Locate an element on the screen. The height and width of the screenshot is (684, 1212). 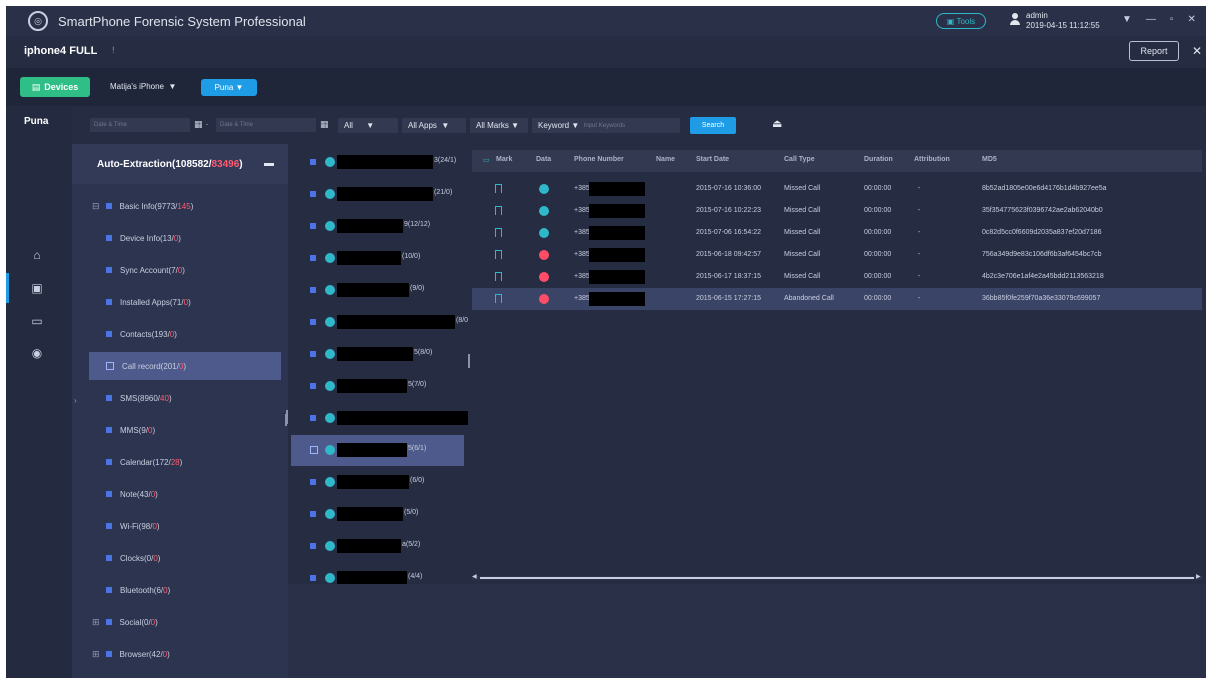
tree-item: Wi-Fi(98/0) is located at coordinates (133, 526).